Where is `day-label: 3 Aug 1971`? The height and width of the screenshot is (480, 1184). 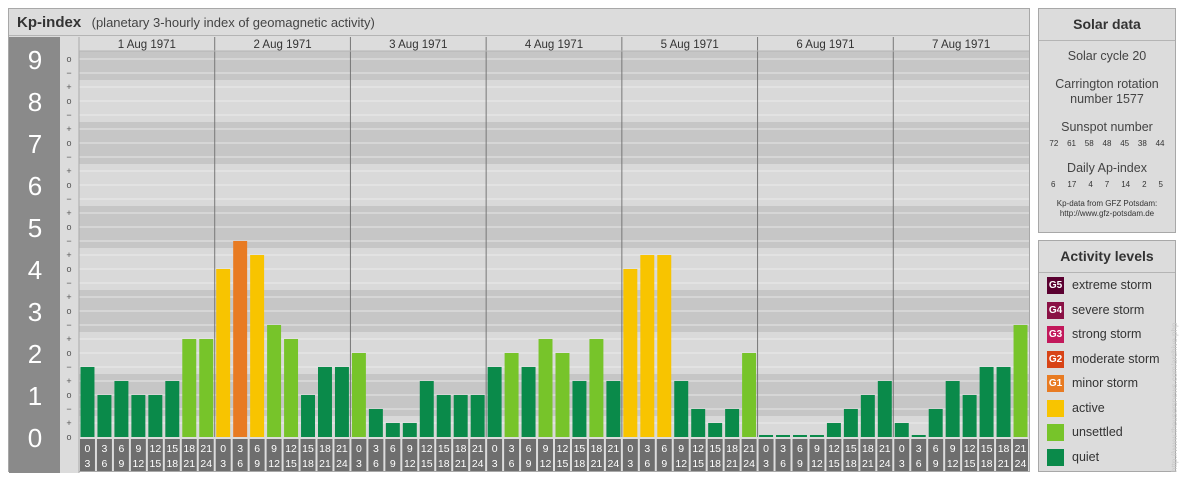 day-label: 3 Aug 1971 is located at coordinates (418, 45).